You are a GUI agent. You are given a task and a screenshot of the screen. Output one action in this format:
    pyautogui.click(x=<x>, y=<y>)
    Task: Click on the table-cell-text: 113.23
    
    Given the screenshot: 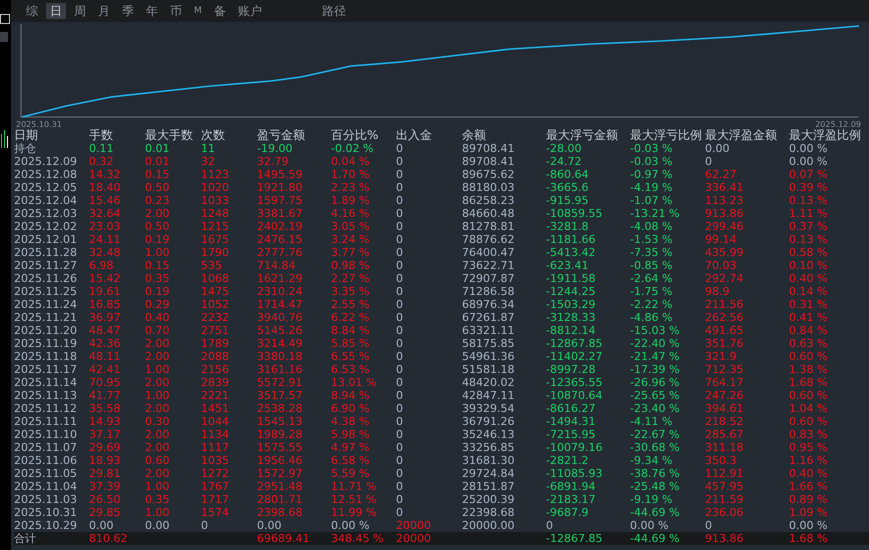 What is the action you would take?
    pyautogui.click(x=724, y=200)
    